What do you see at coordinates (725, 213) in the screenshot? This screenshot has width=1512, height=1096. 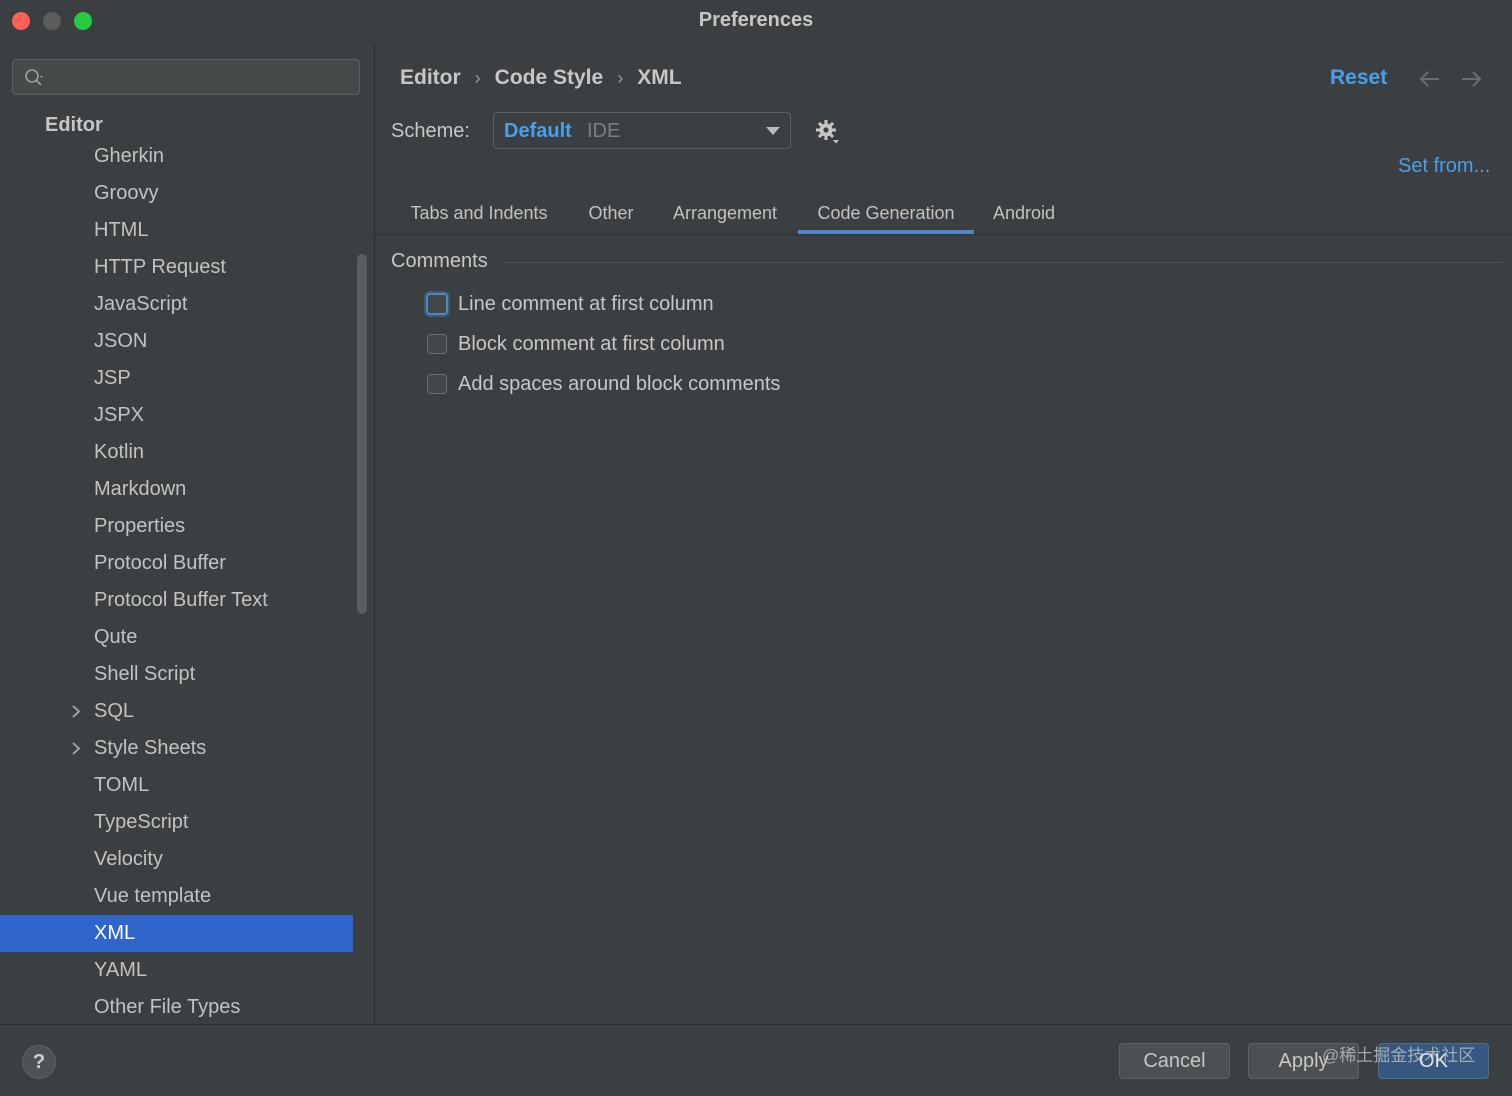 I see `tab-arrangement: Arrangement` at bounding box center [725, 213].